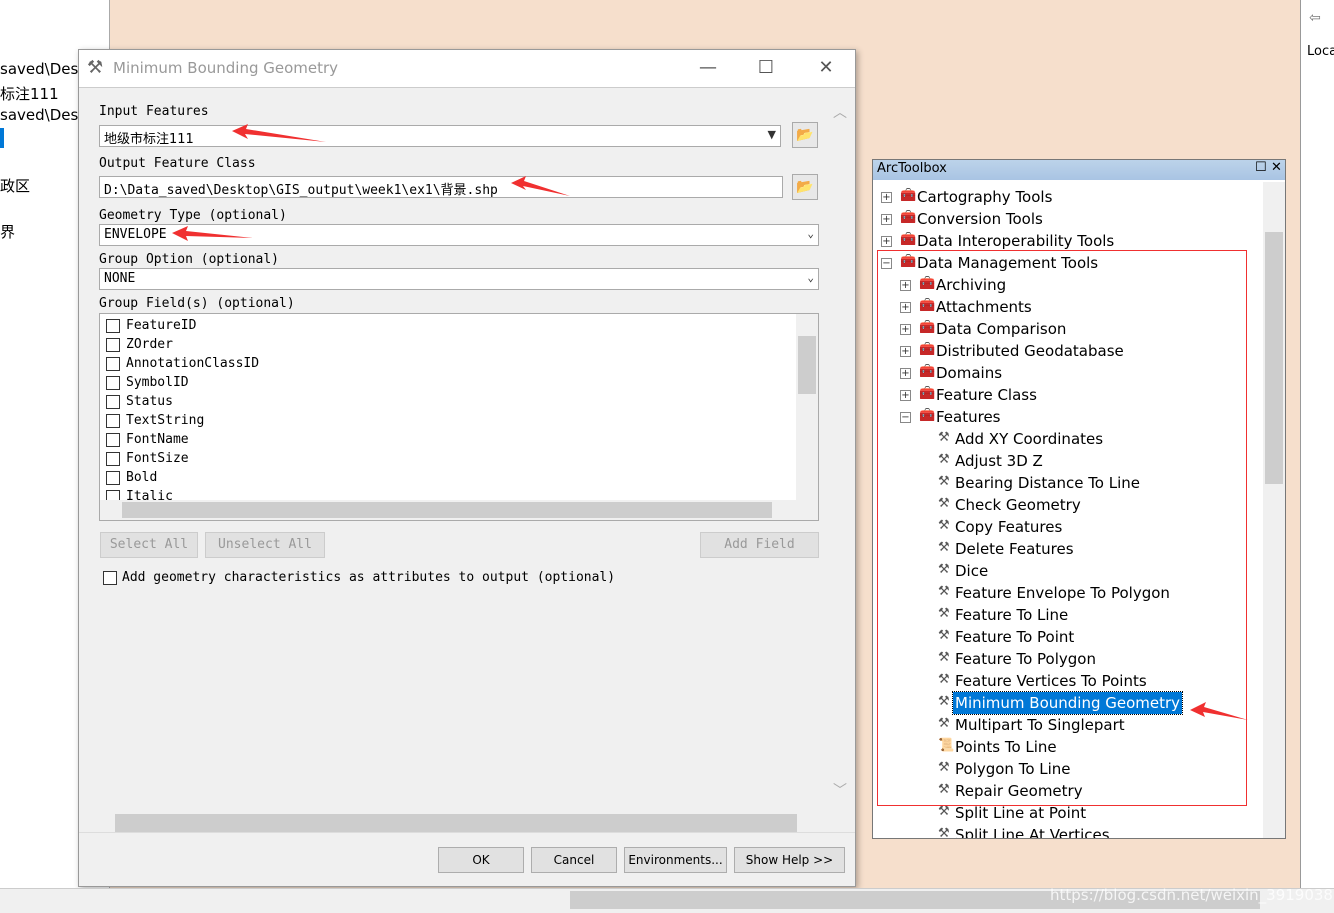  I want to click on watermark: https://blog.csdn.net/weixin_39190382, so click(1192, 895).